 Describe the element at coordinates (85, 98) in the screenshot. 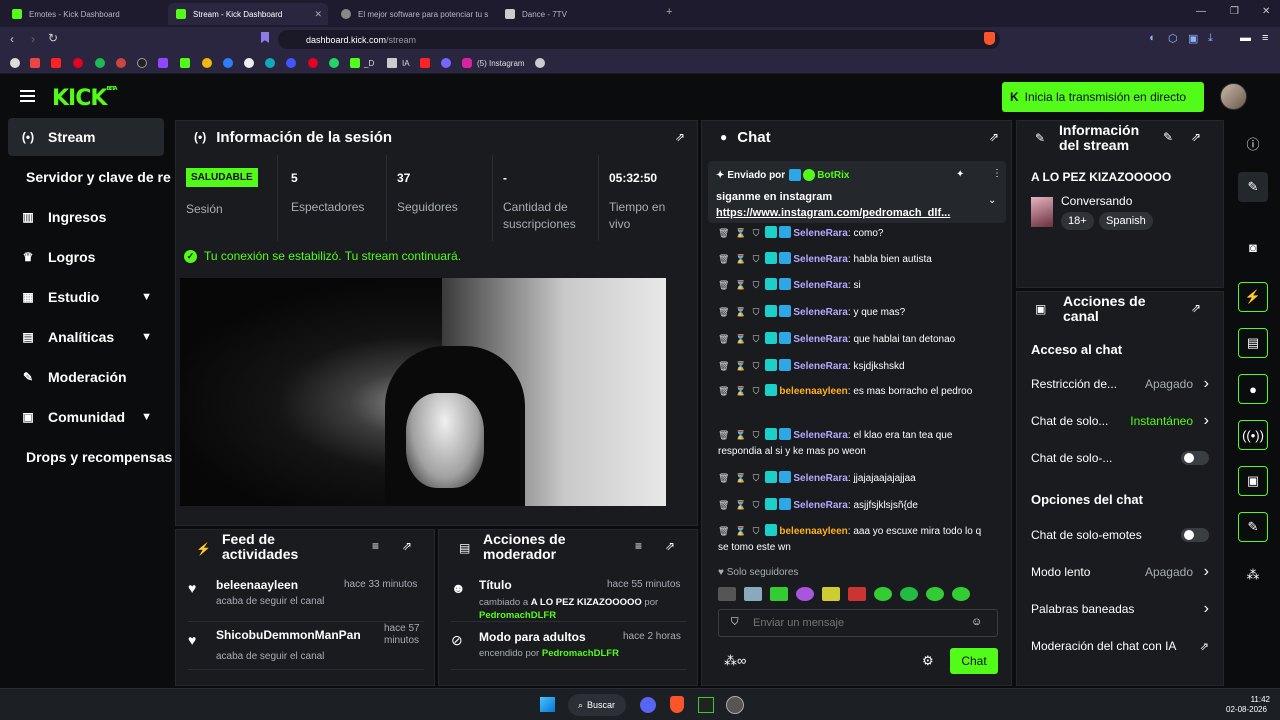

I see `kick-logo: KICKBETA` at that location.